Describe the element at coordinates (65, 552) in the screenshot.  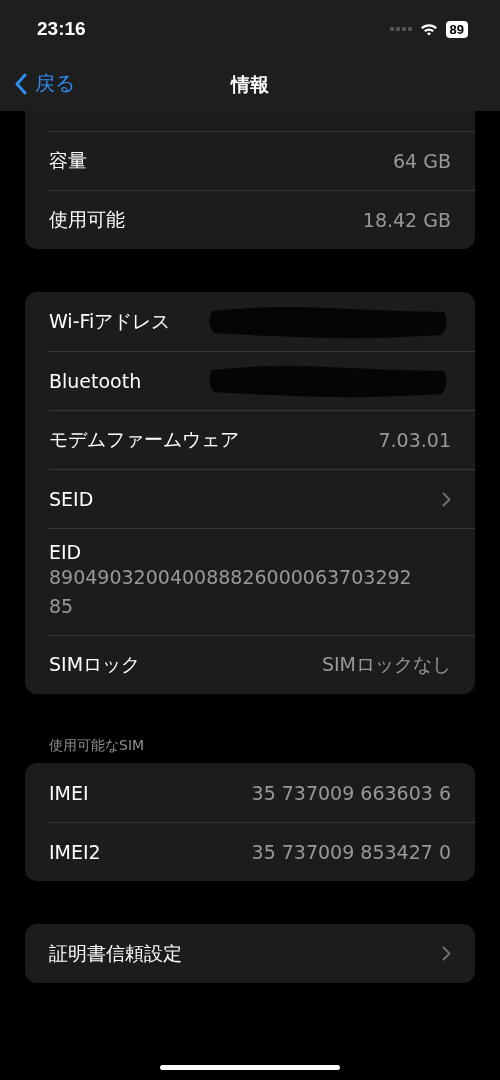
I see `row-label: EID` at that location.